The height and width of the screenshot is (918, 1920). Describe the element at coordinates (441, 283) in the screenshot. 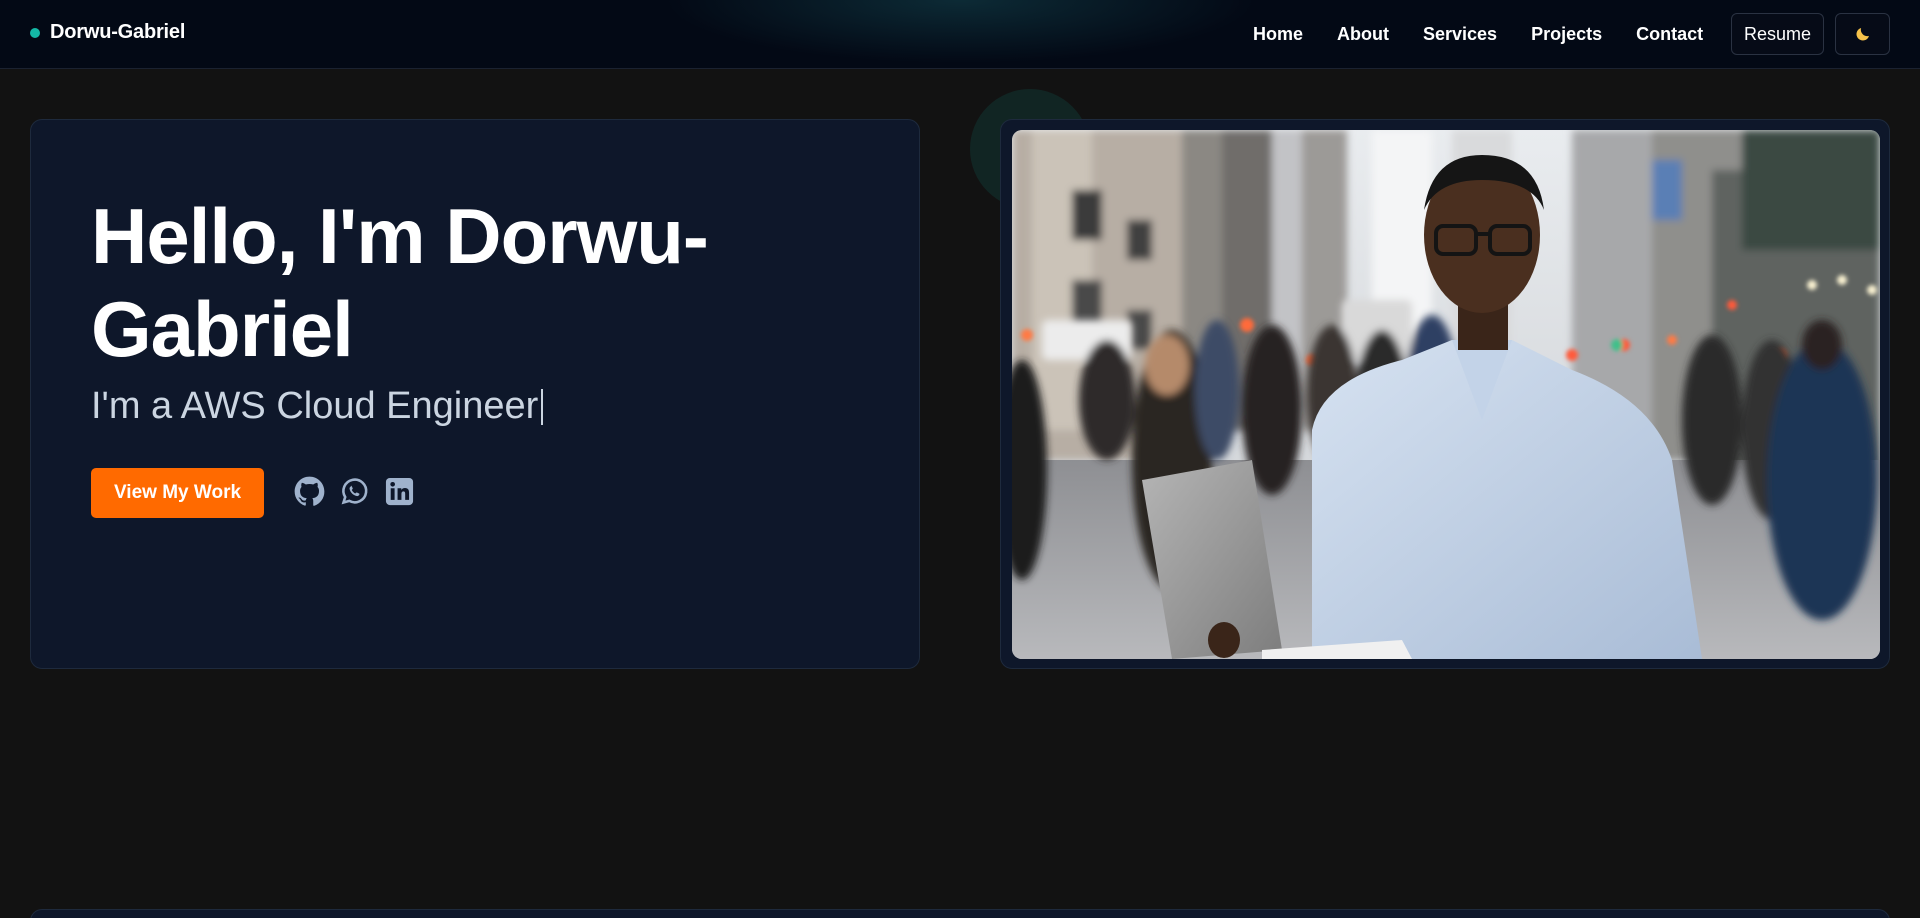

I see `hero-title: Hello, I'm Dorwu- Gabriel` at that location.